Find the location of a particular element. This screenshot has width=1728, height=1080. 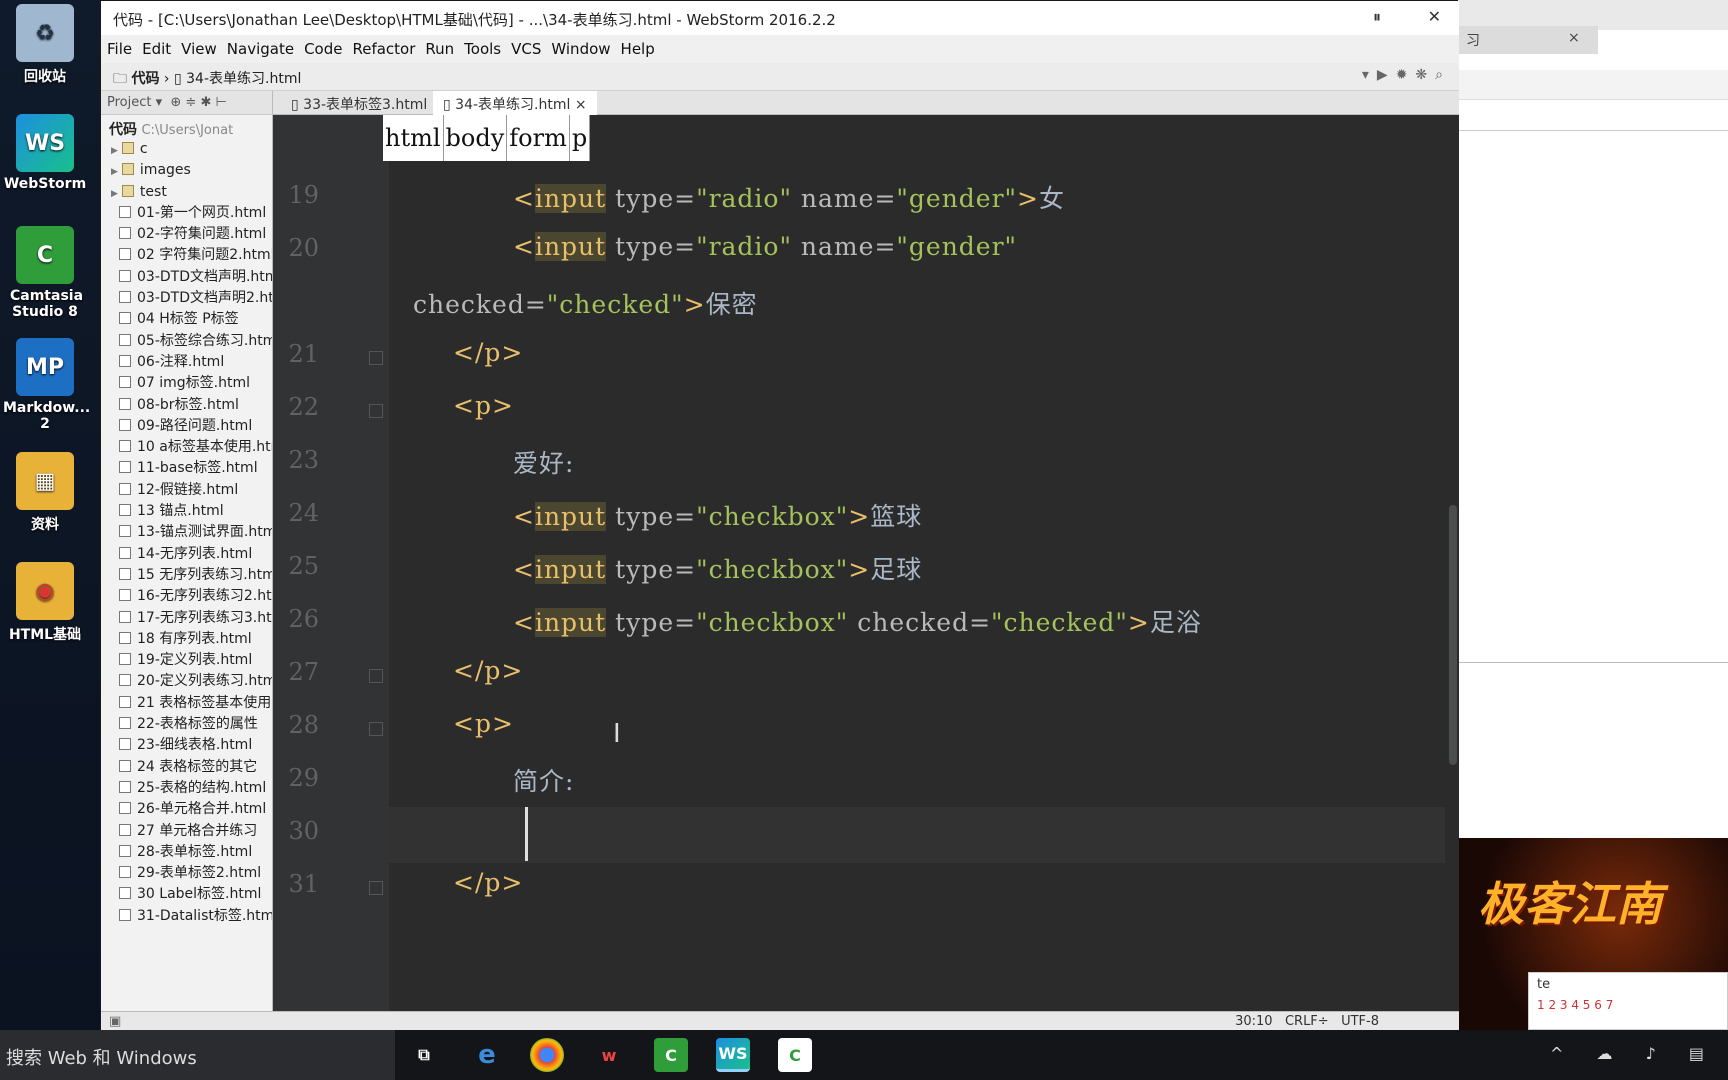

cursor-position: 30:10 is located at coordinates (1253, 1021).